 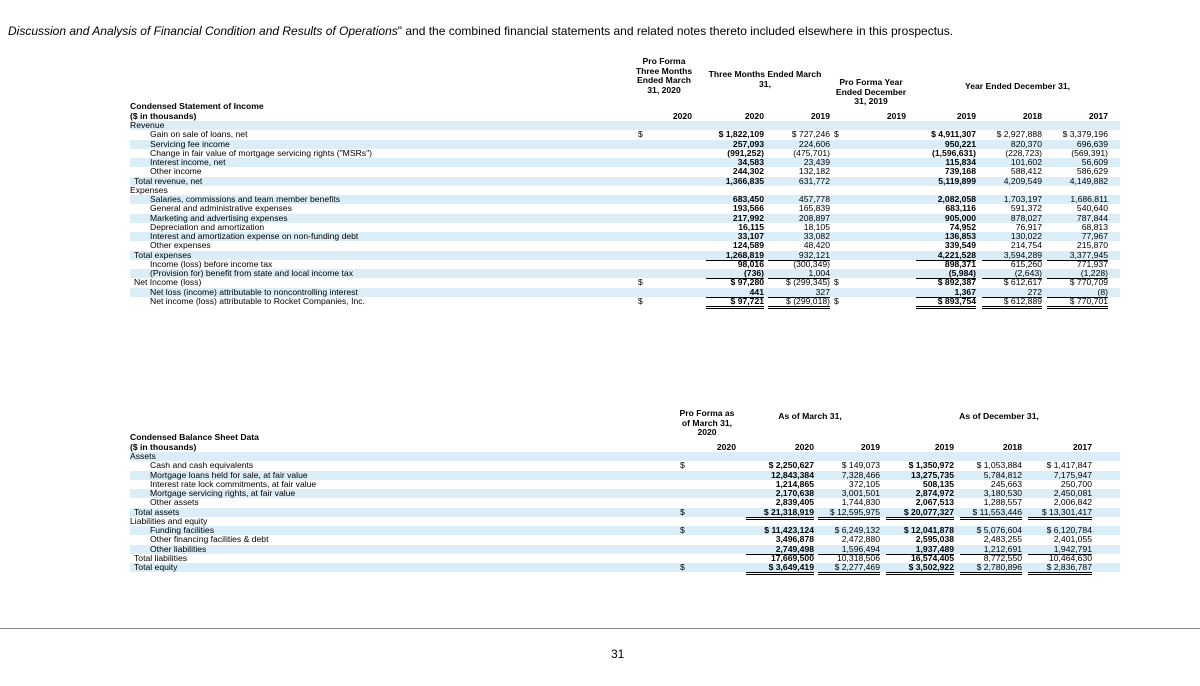 I want to click on balance-hdr-december: As of December 31,, so click(x=999, y=416).